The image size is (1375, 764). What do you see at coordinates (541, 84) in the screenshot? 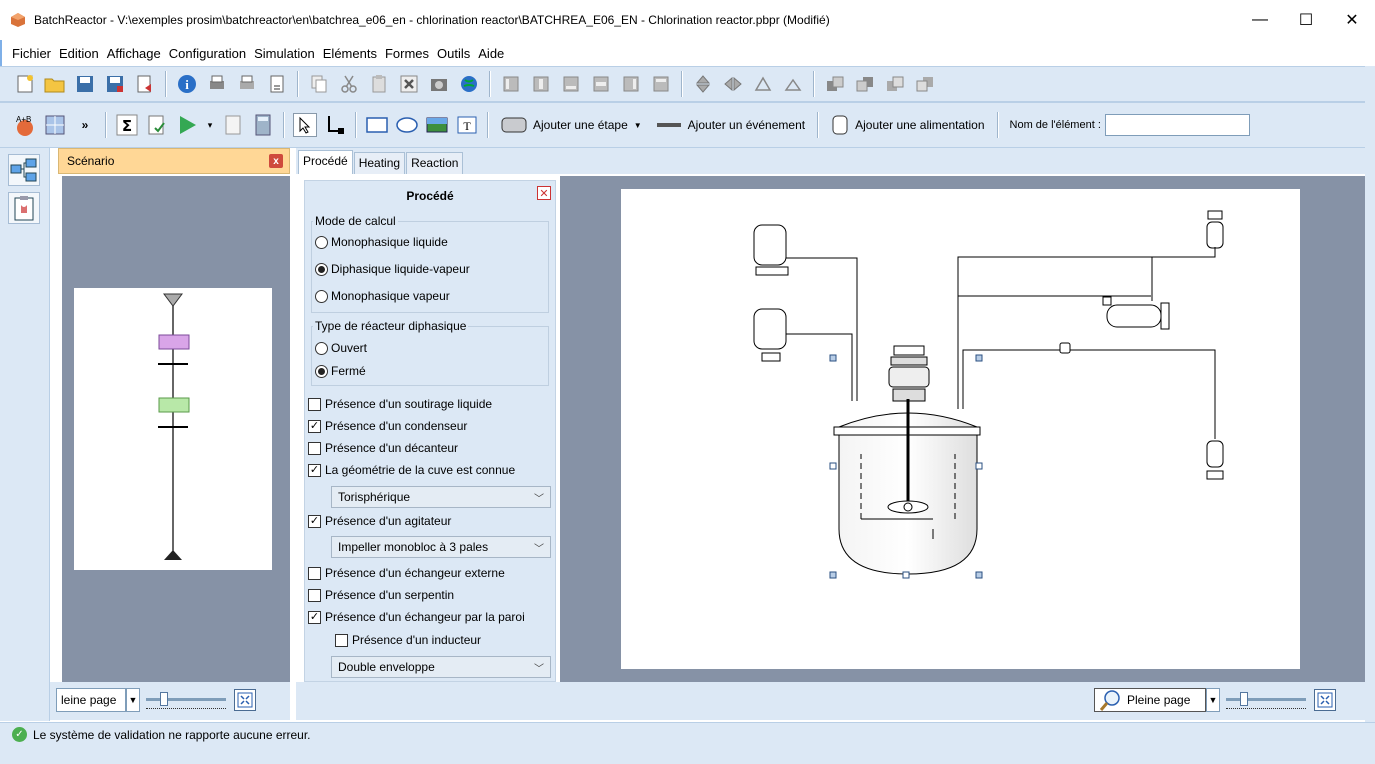
I see `align-center-icon` at bounding box center [541, 84].